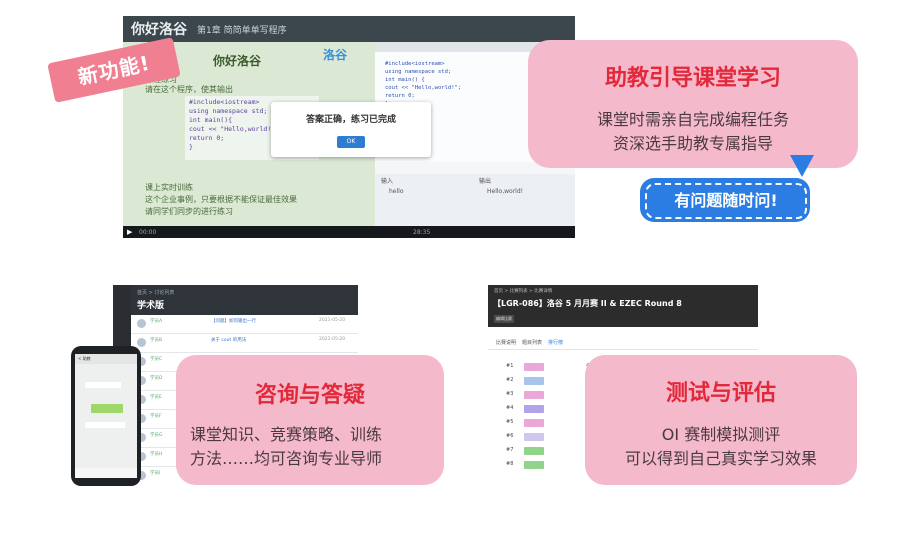 The height and width of the screenshot is (534, 901). Describe the element at coordinates (228, 340) in the screenshot. I see `post-topic: 关于 cout 的用法` at that location.